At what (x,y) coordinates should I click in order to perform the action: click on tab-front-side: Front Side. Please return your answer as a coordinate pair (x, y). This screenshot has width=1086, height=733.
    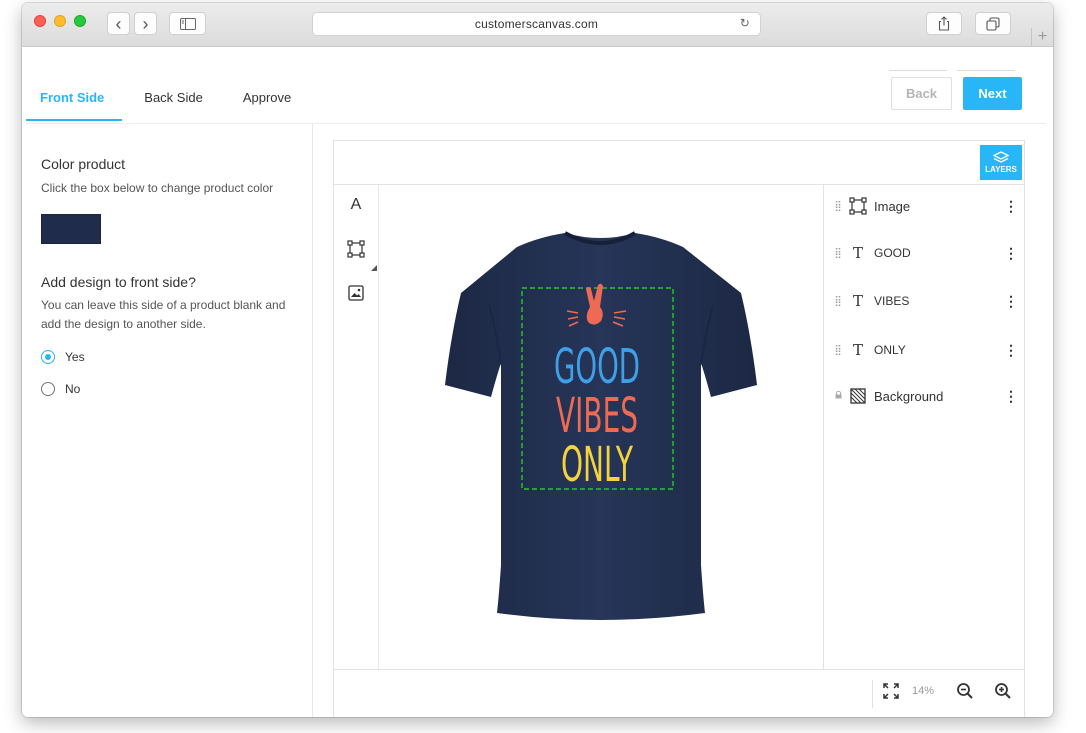
    Looking at the image, I should click on (74, 99).